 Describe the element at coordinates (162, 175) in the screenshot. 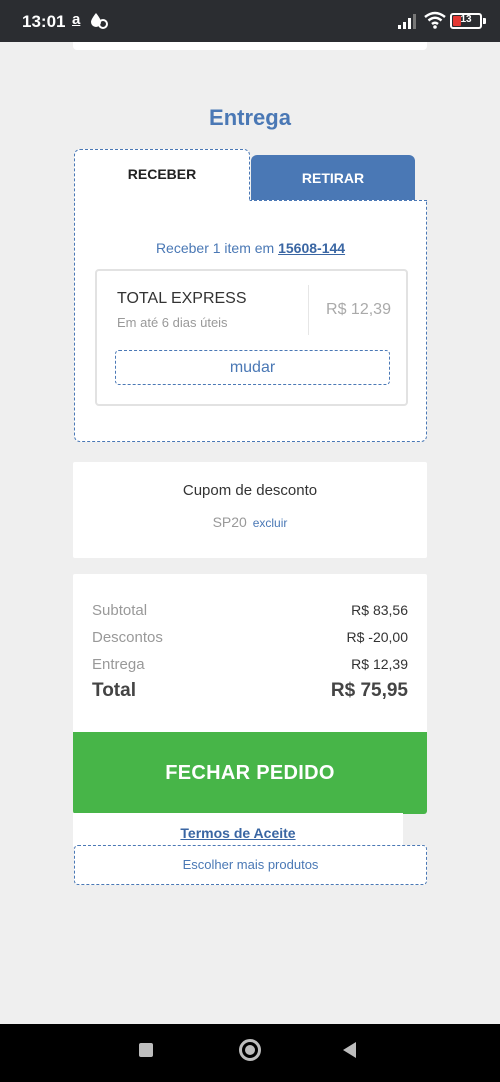

I see `tab-receber: RECEBER` at that location.